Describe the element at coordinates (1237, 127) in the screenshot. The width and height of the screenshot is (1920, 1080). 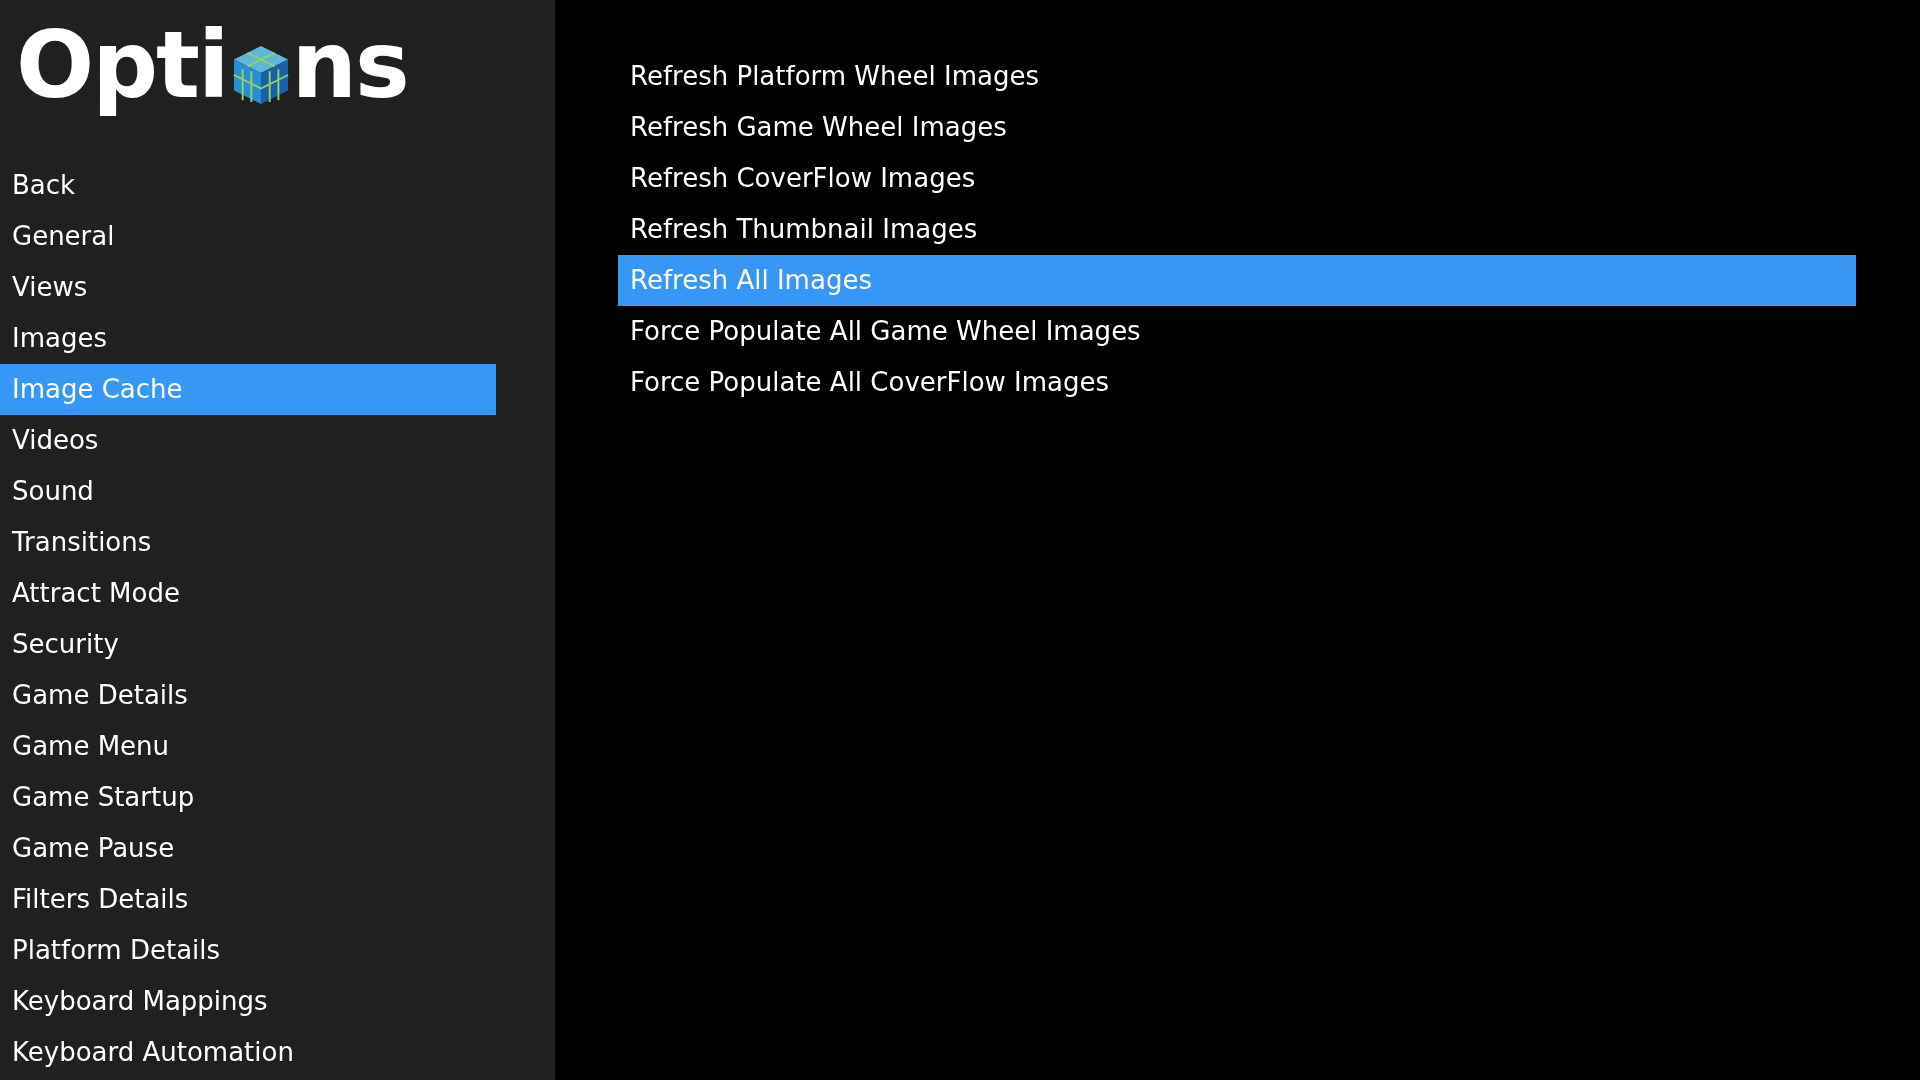
I see `menu-option: Refresh Game Wheel Images` at that location.